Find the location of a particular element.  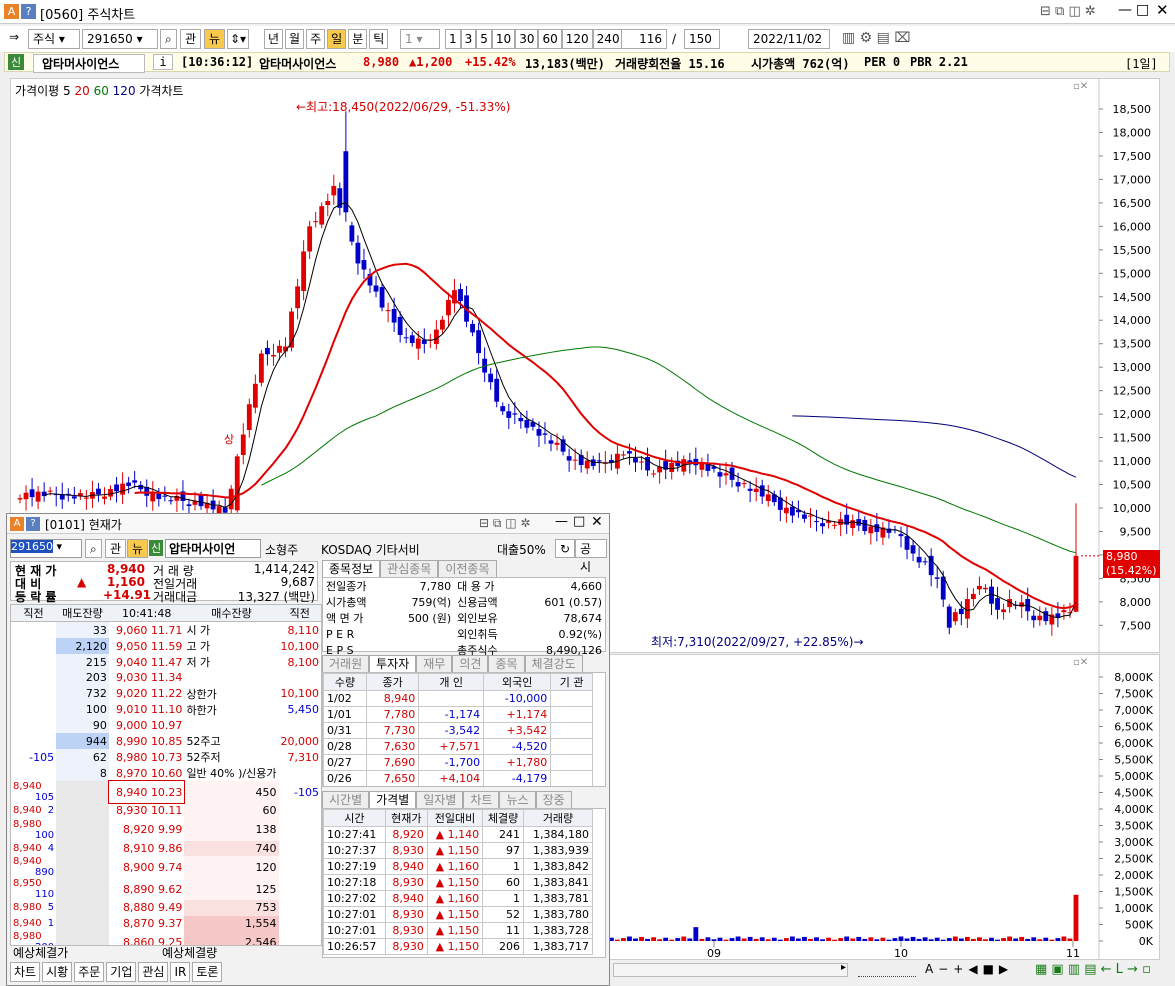

ask-price: 8,990 10.85 is located at coordinates (147, 741).